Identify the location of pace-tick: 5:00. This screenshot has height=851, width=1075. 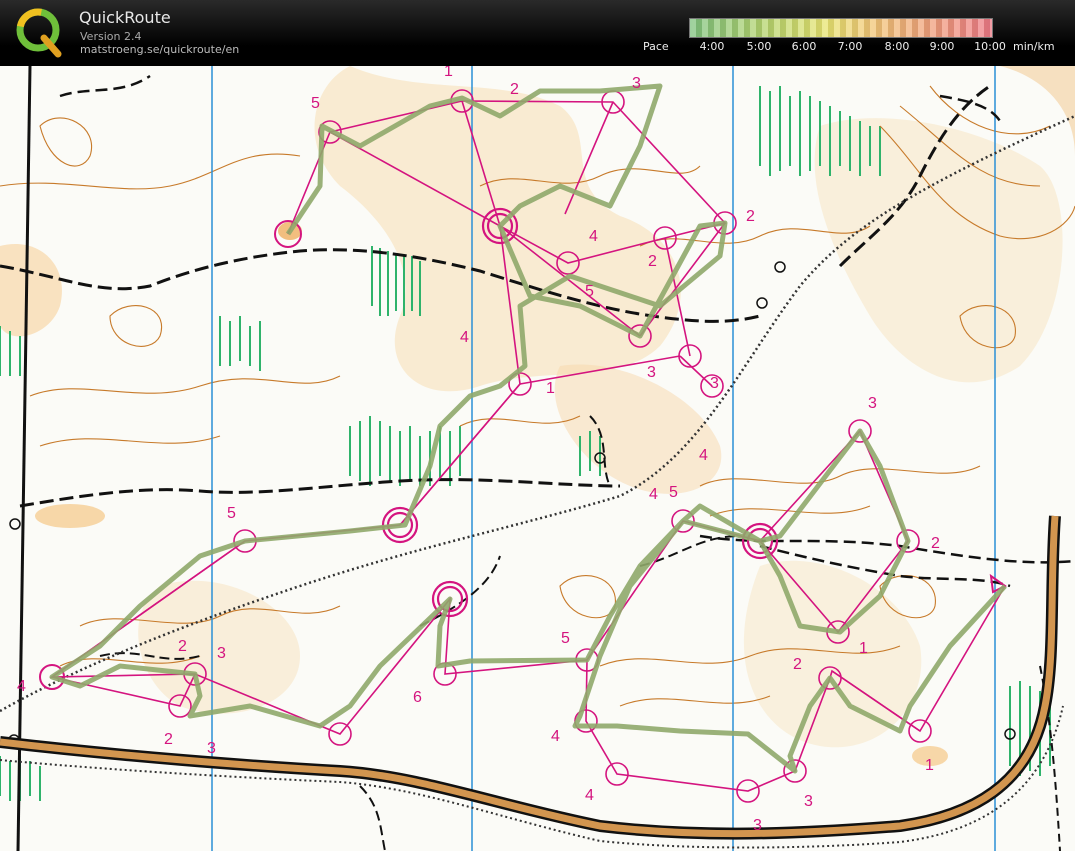
(759, 46).